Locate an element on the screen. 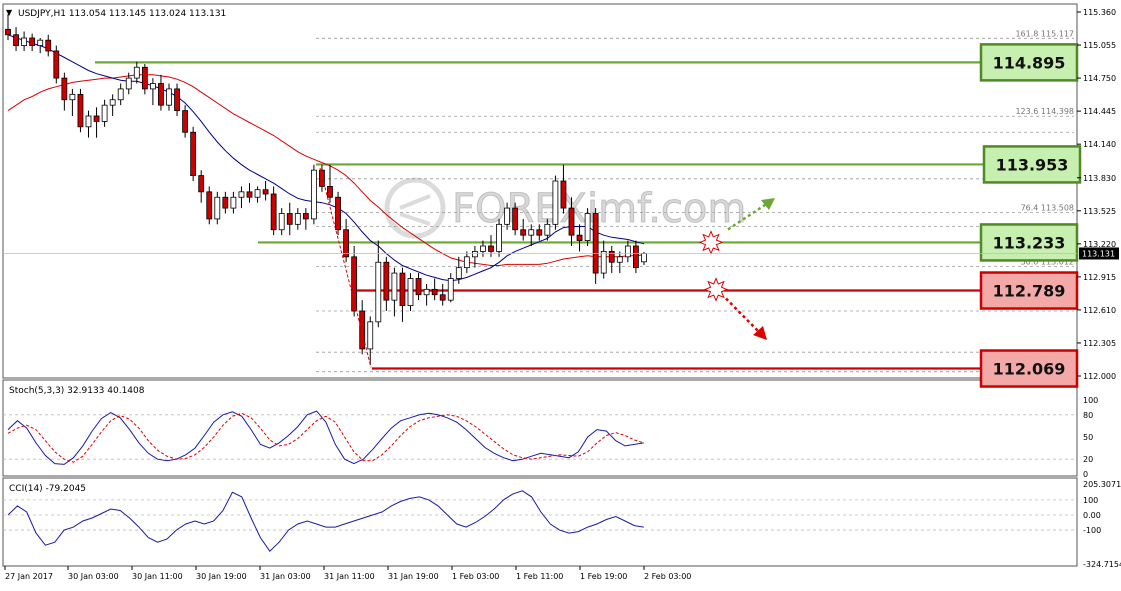  time-tick-label: 31 Jan 19:00 is located at coordinates (413, 576).